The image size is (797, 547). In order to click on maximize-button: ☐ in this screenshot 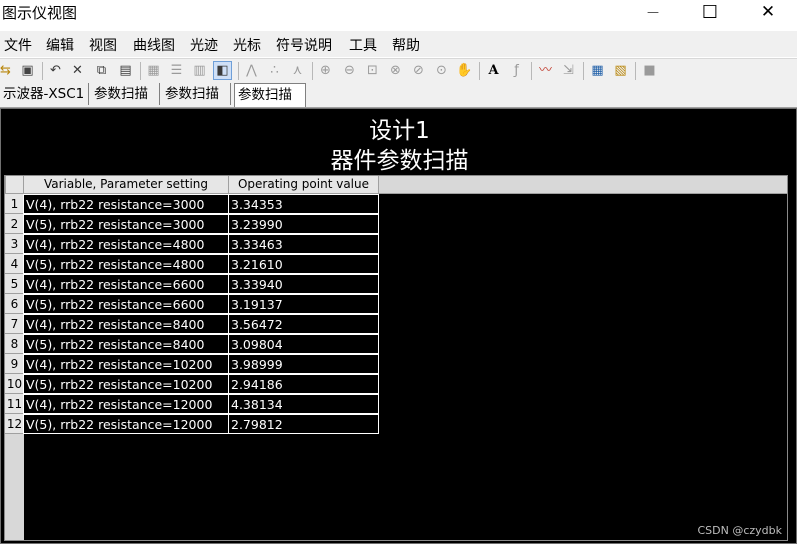, I will do `click(710, 12)`.